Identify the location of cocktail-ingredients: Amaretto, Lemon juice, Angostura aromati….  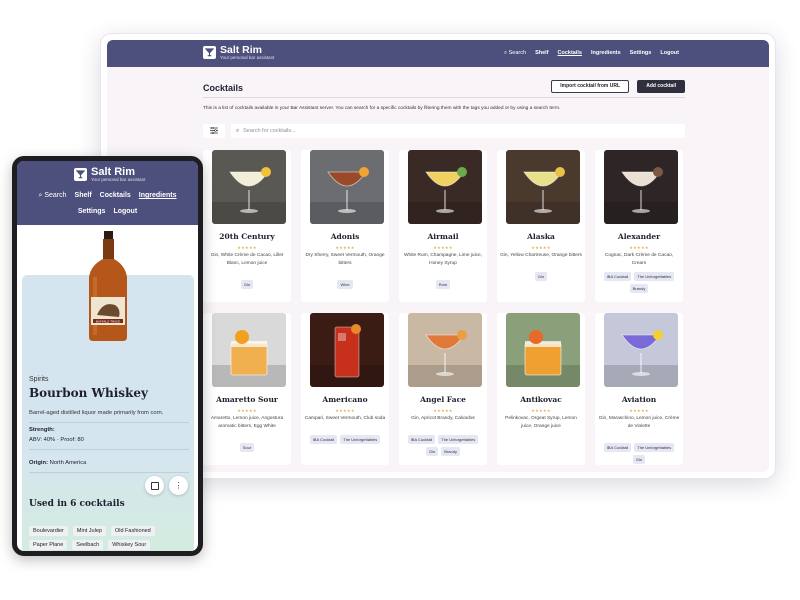
(247, 422).